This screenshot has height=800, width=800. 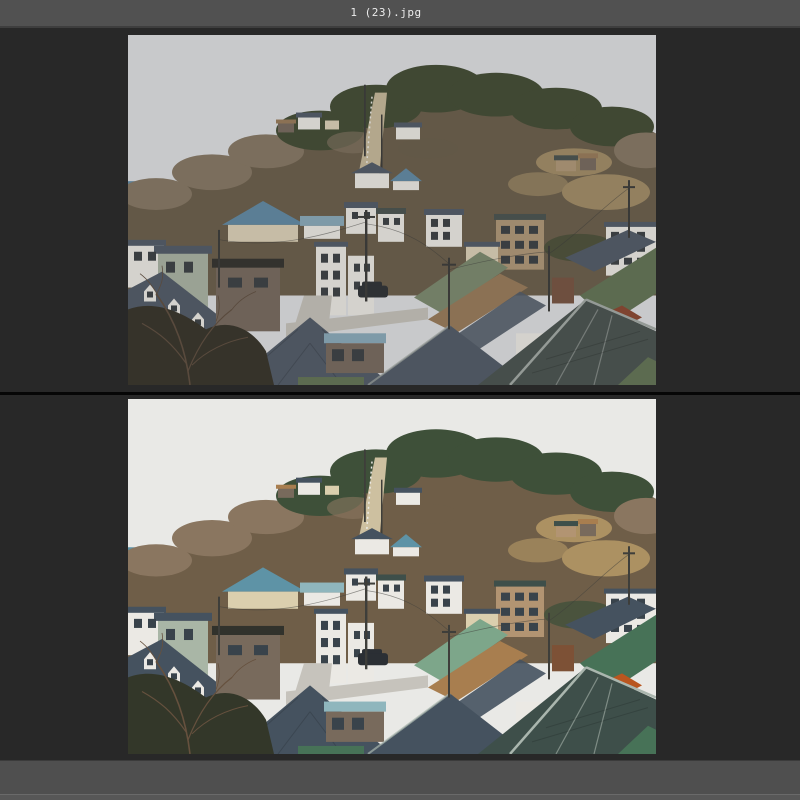 I want to click on statusbar, so click(x=400, y=780).